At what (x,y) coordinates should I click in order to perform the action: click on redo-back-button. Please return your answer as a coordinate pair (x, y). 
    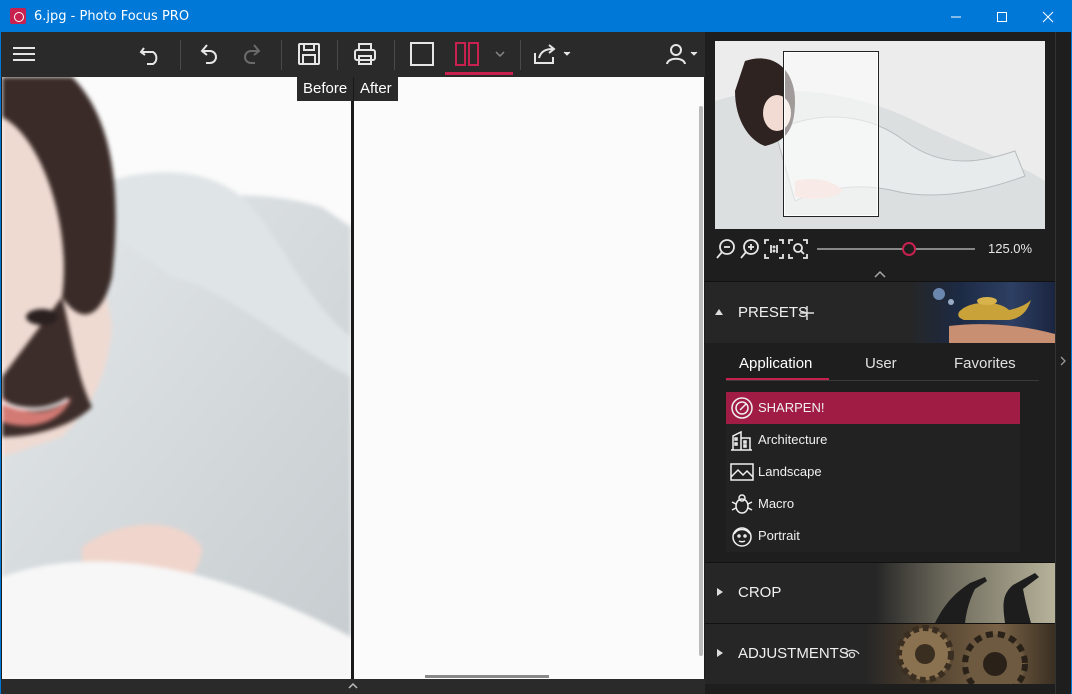
    Looking at the image, I should click on (208, 54).